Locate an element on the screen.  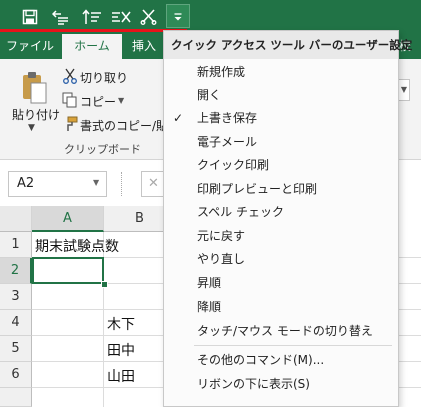
row-header-2: 2 is located at coordinates (16, 271).